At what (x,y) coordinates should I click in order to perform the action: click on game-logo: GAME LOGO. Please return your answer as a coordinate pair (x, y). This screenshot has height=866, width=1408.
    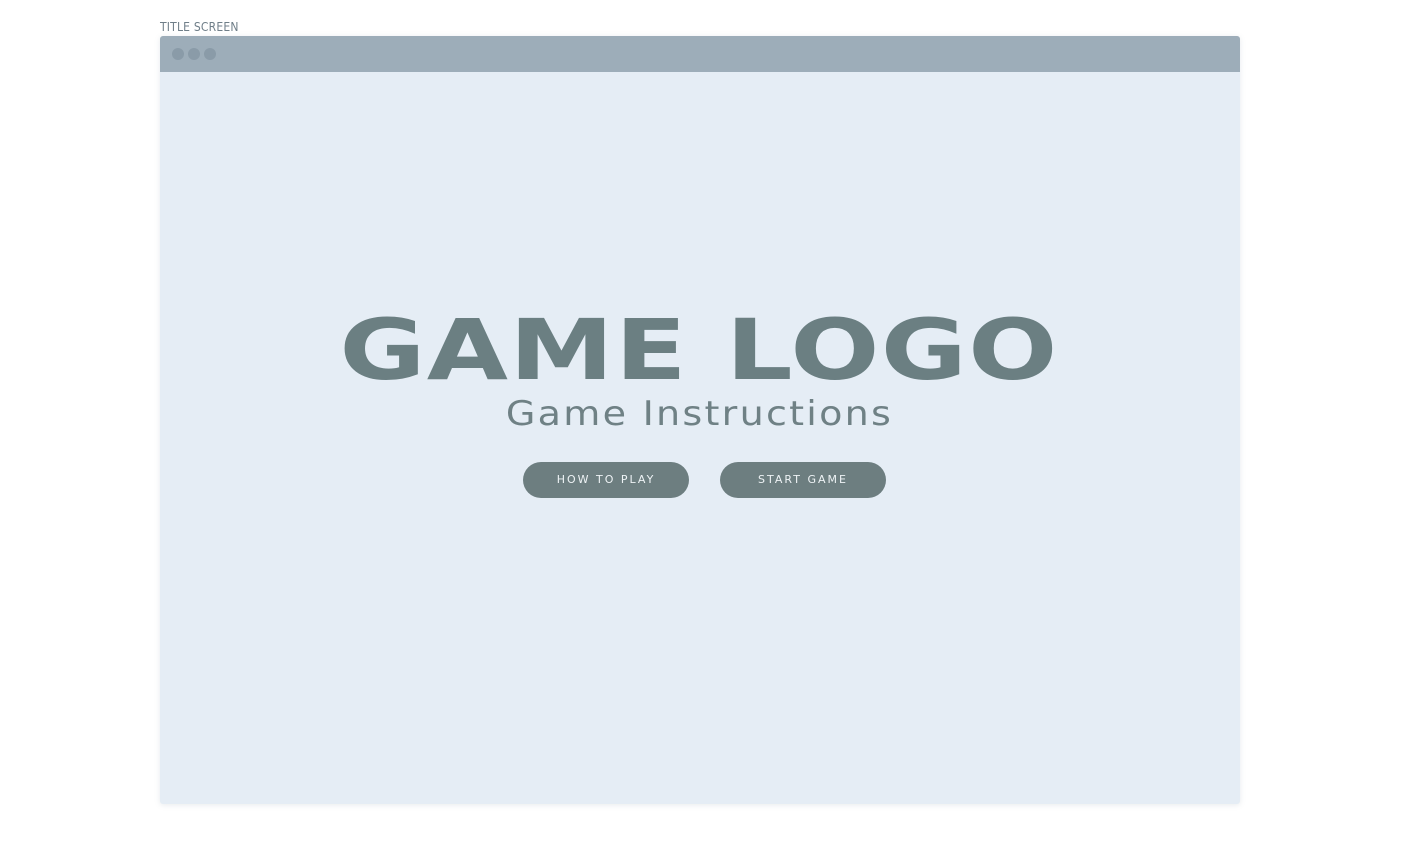
    Looking at the image, I should click on (699, 350).